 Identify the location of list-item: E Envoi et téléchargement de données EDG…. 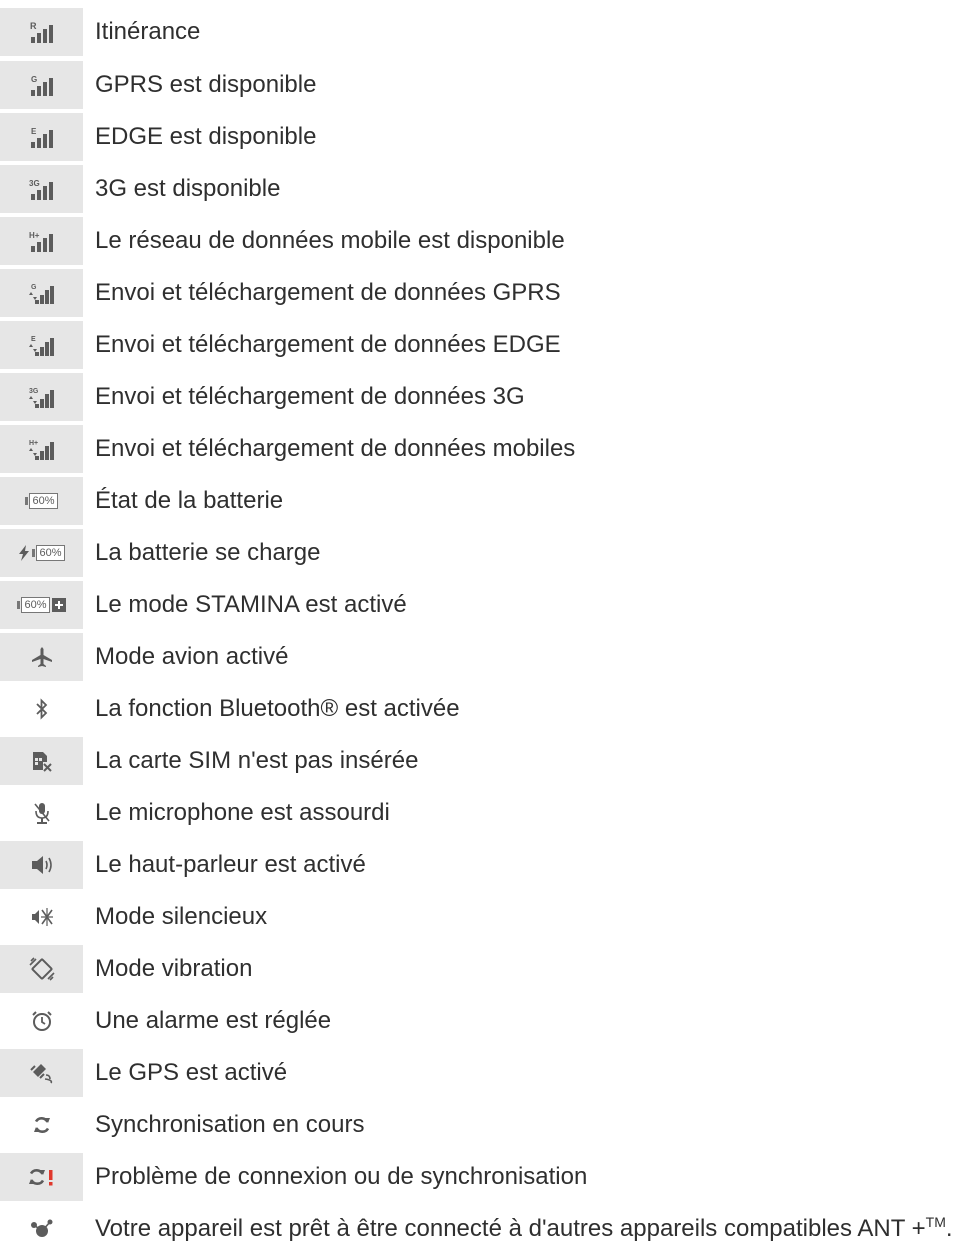
(488, 345).